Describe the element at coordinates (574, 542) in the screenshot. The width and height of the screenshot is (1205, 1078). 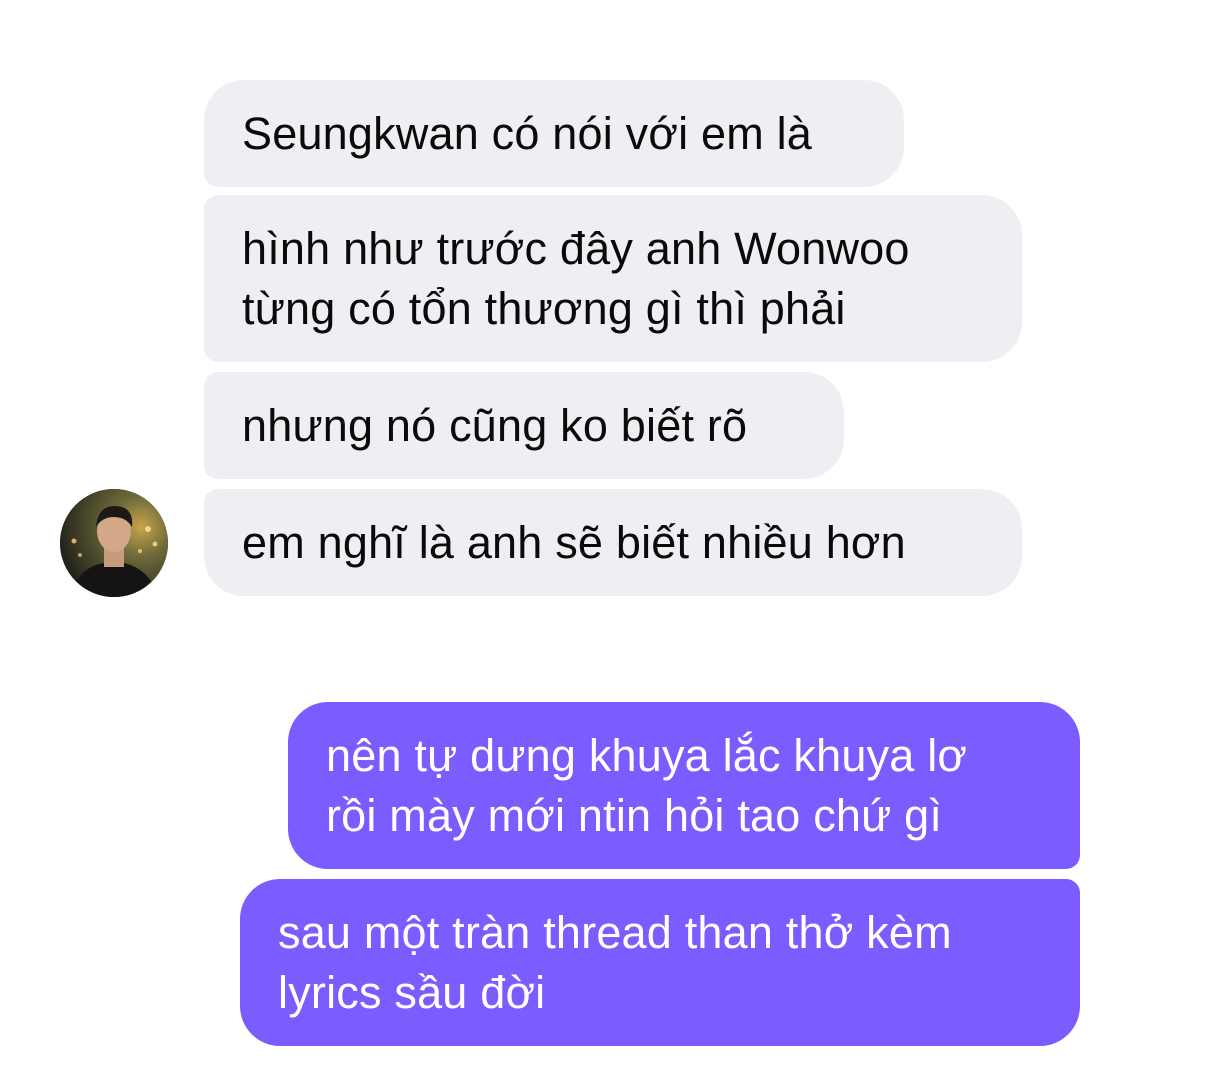
I see `message-text: em nghĩ là anh sẽ biết nhiều hơn` at that location.